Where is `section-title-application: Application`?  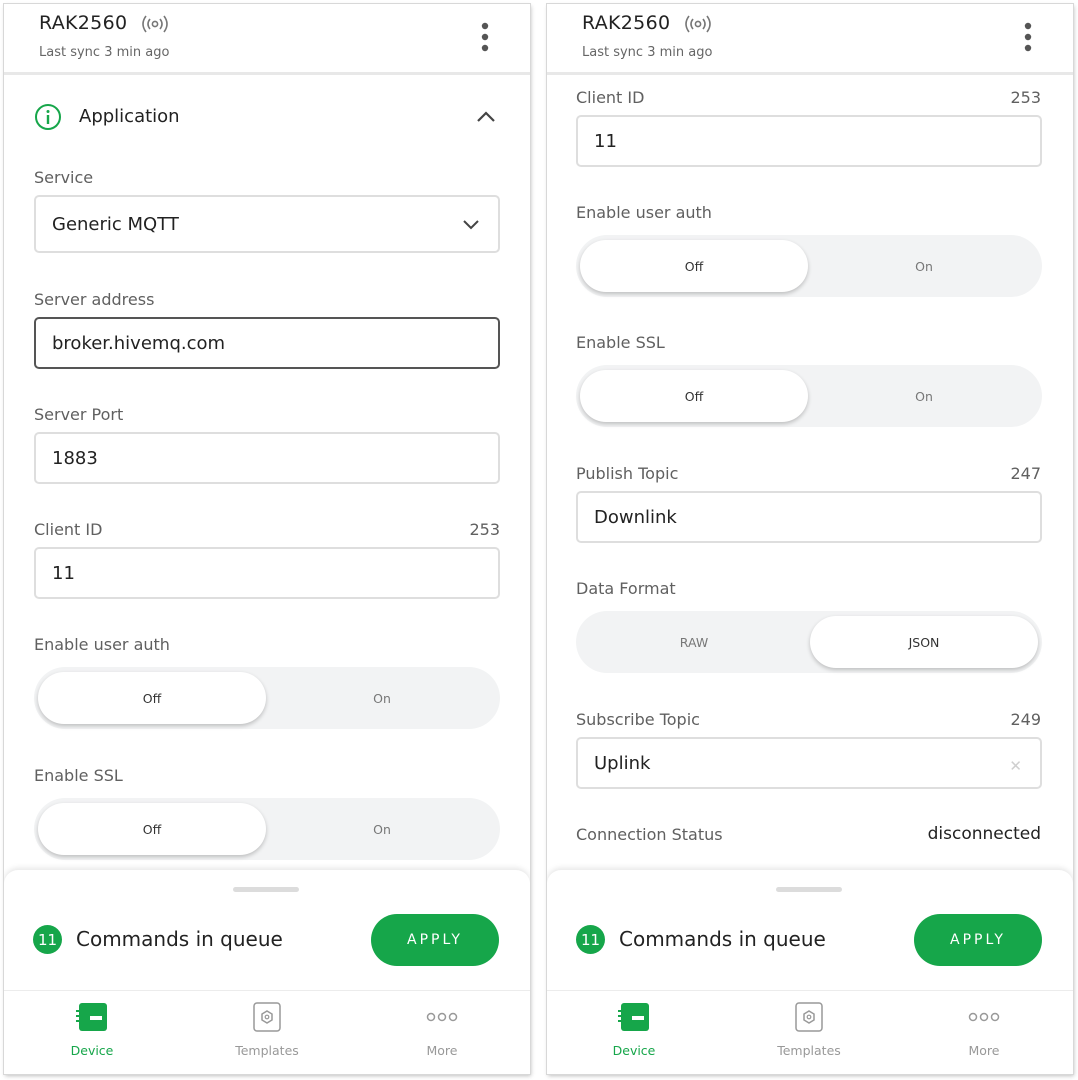
section-title-application: Application is located at coordinates (129, 116).